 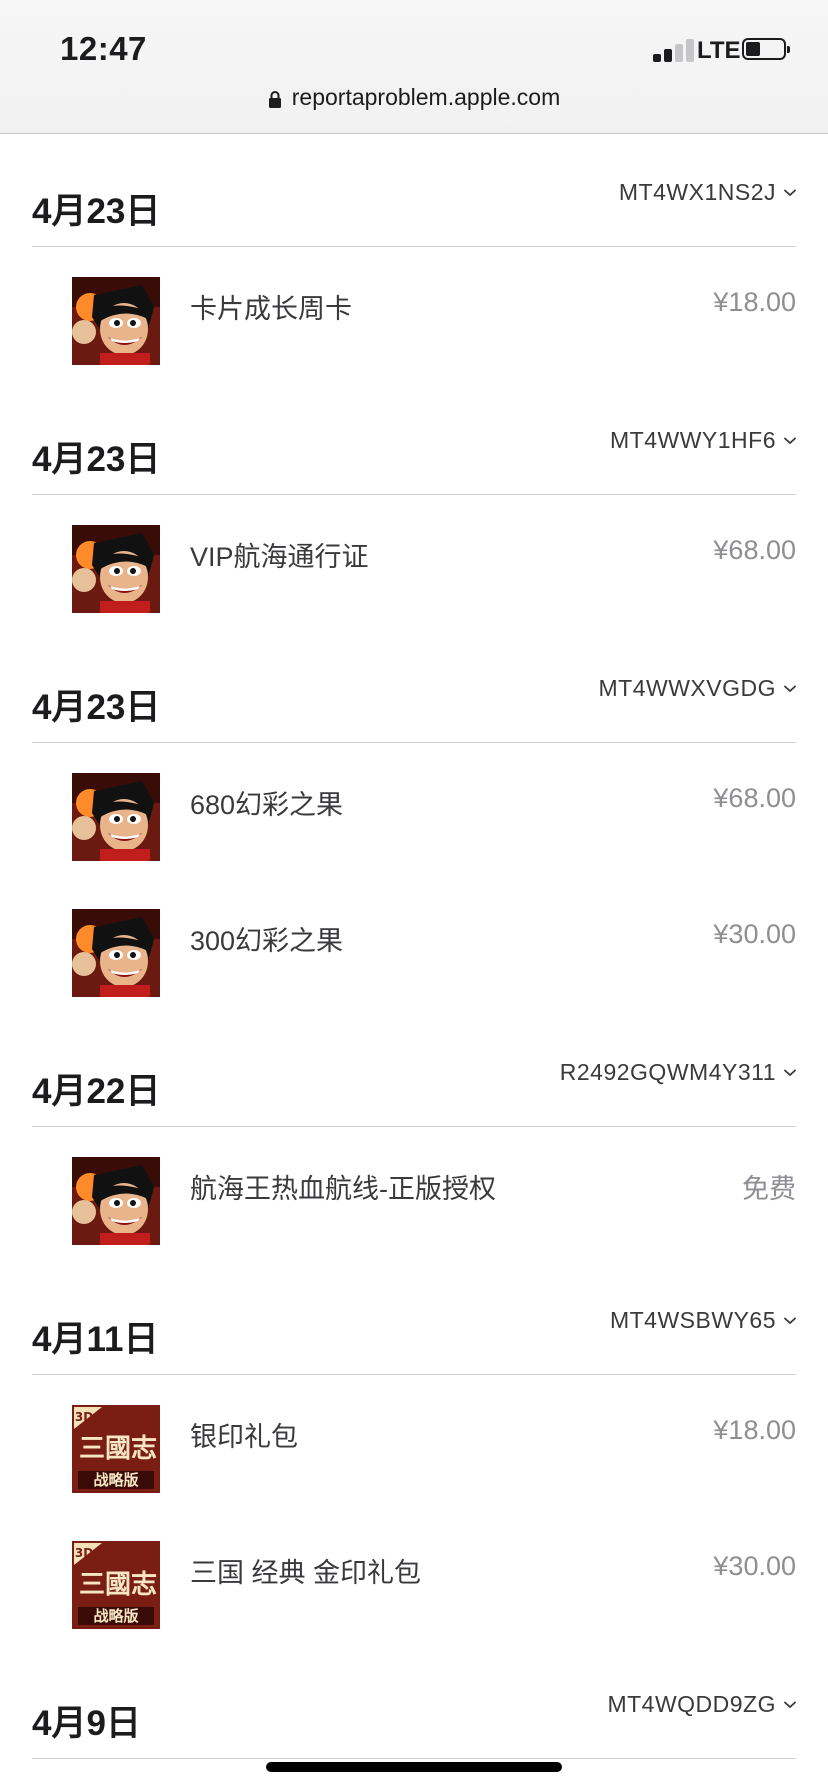 I want to click on purchase-item-row: 卡片成长周卡 ¥18.00, so click(x=414, y=315).